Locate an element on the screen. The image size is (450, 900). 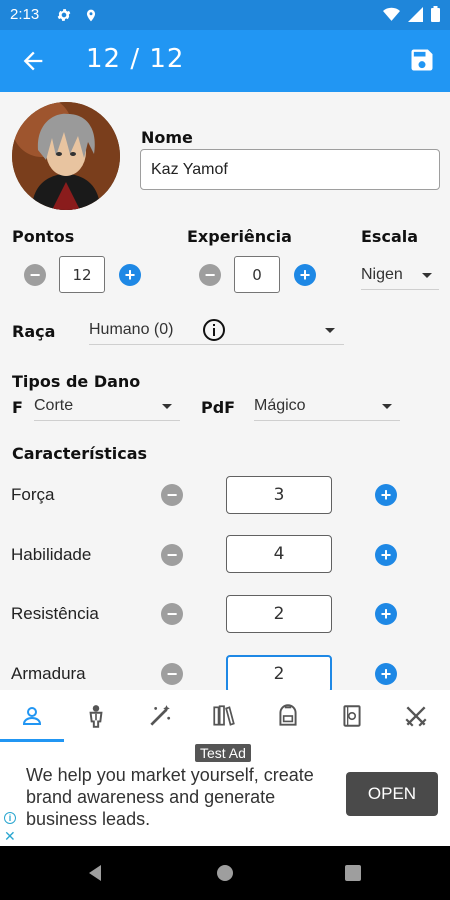
status-bar: 2:13 is located at coordinates (225, 15).